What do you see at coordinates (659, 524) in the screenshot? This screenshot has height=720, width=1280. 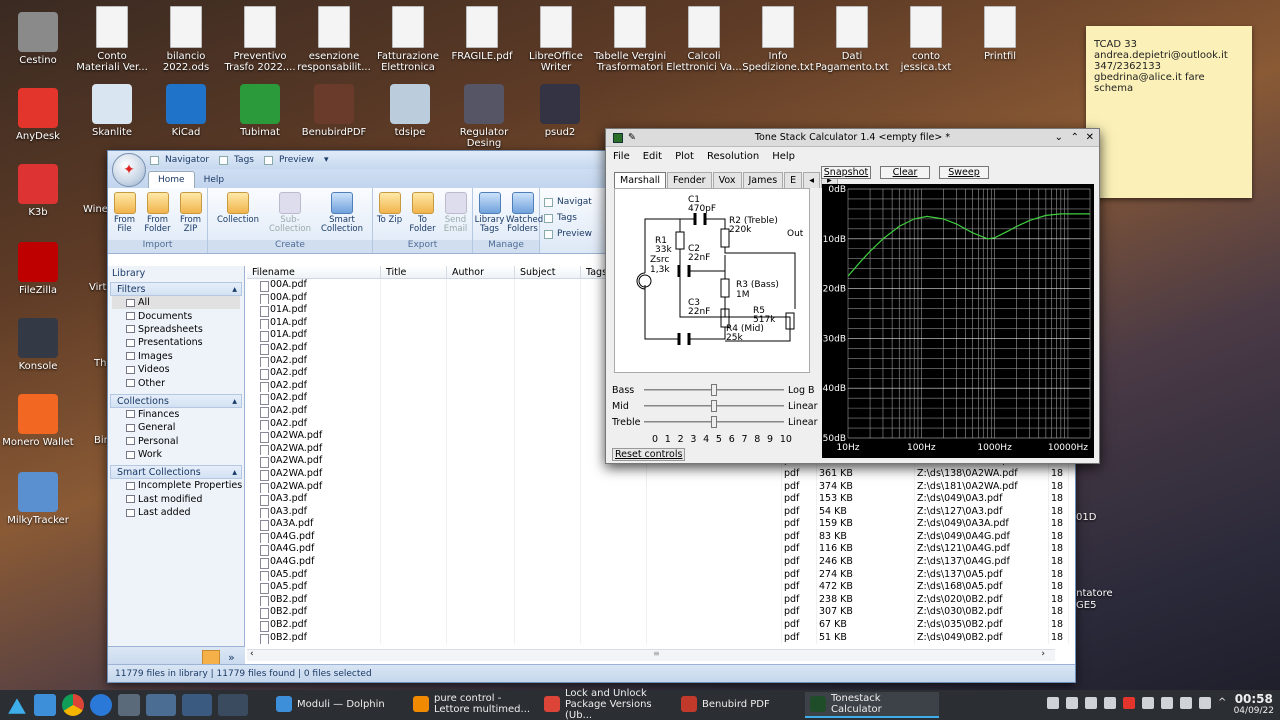 I see `table-row: 0A3A.pdf pdf 159 KB Z:\ds\049\0A3A.pdf 18` at bounding box center [659, 524].